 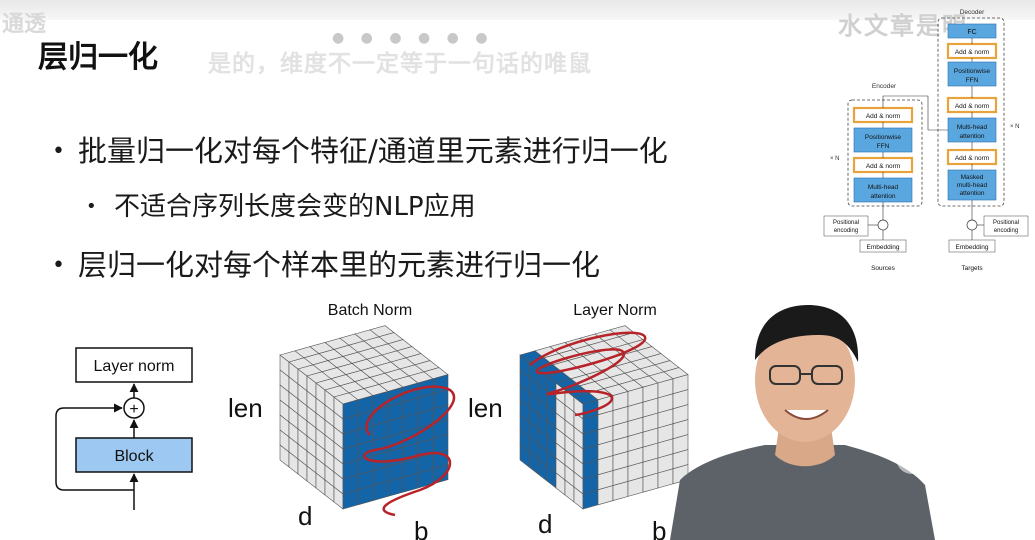 What do you see at coordinates (421, 528) in the screenshot?
I see `batch-b-label: b` at bounding box center [421, 528].